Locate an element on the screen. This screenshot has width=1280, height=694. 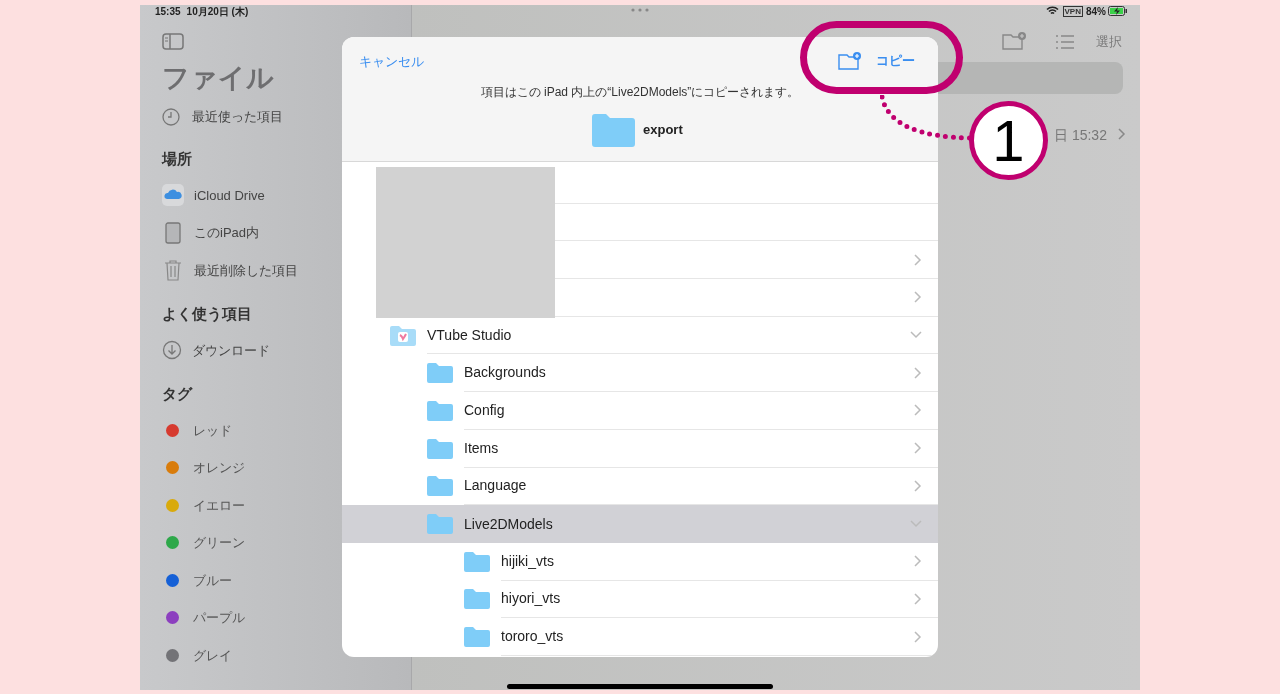
wifi-icon is located at coordinates (1052, 11).